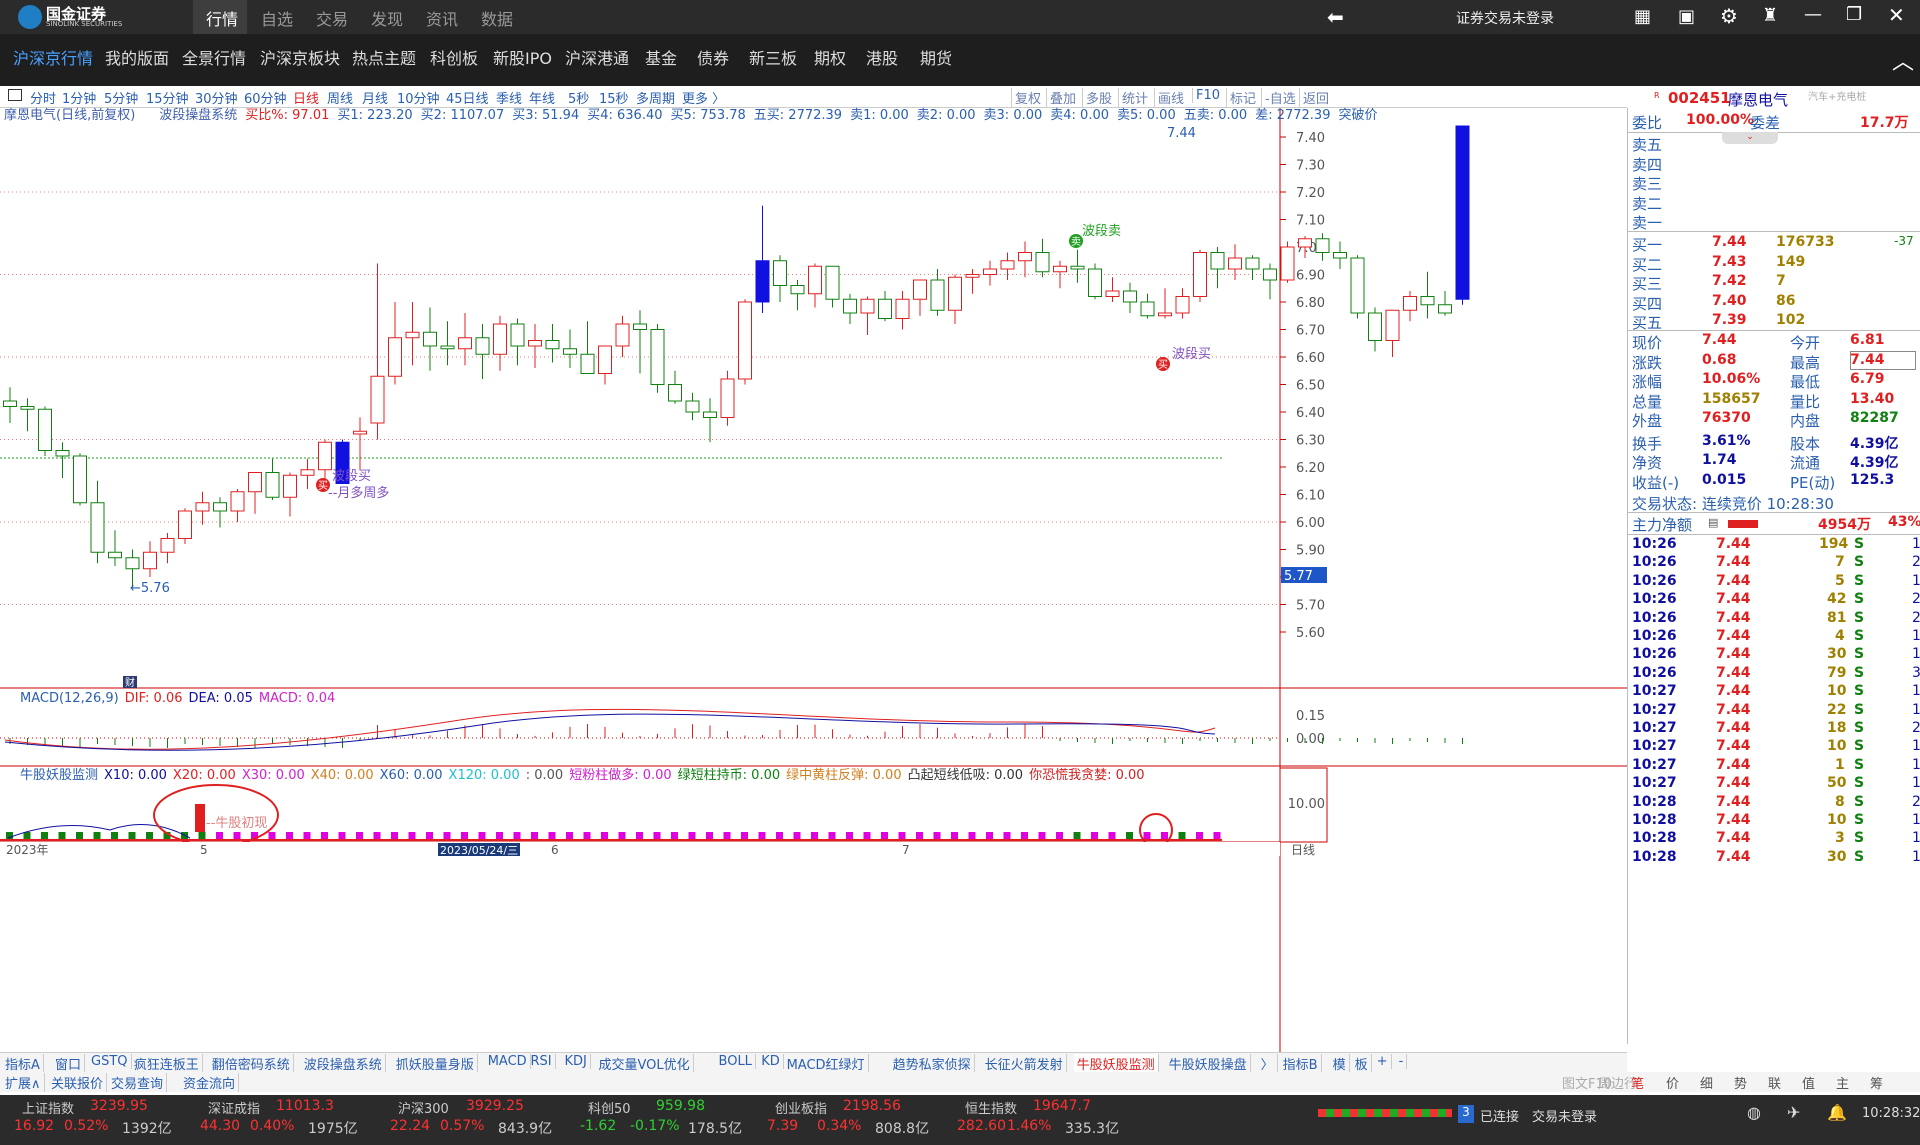  What do you see at coordinates (1854, 14) in the screenshot?
I see `restore-icon: ❐` at bounding box center [1854, 14].